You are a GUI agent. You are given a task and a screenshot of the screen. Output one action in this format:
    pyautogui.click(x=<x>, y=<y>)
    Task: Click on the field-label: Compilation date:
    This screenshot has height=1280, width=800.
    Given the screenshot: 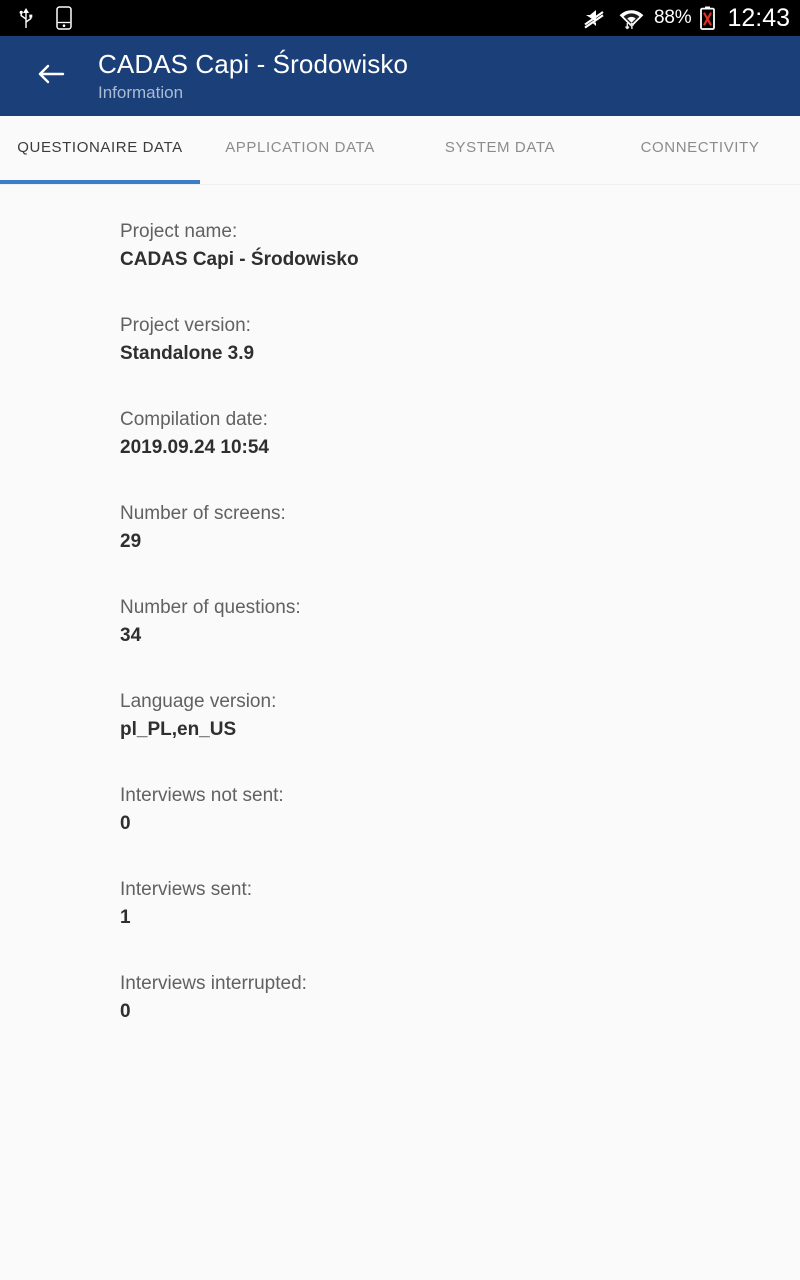 What is the action you would take?
    pyautogui.click(x=194, y=419)
    